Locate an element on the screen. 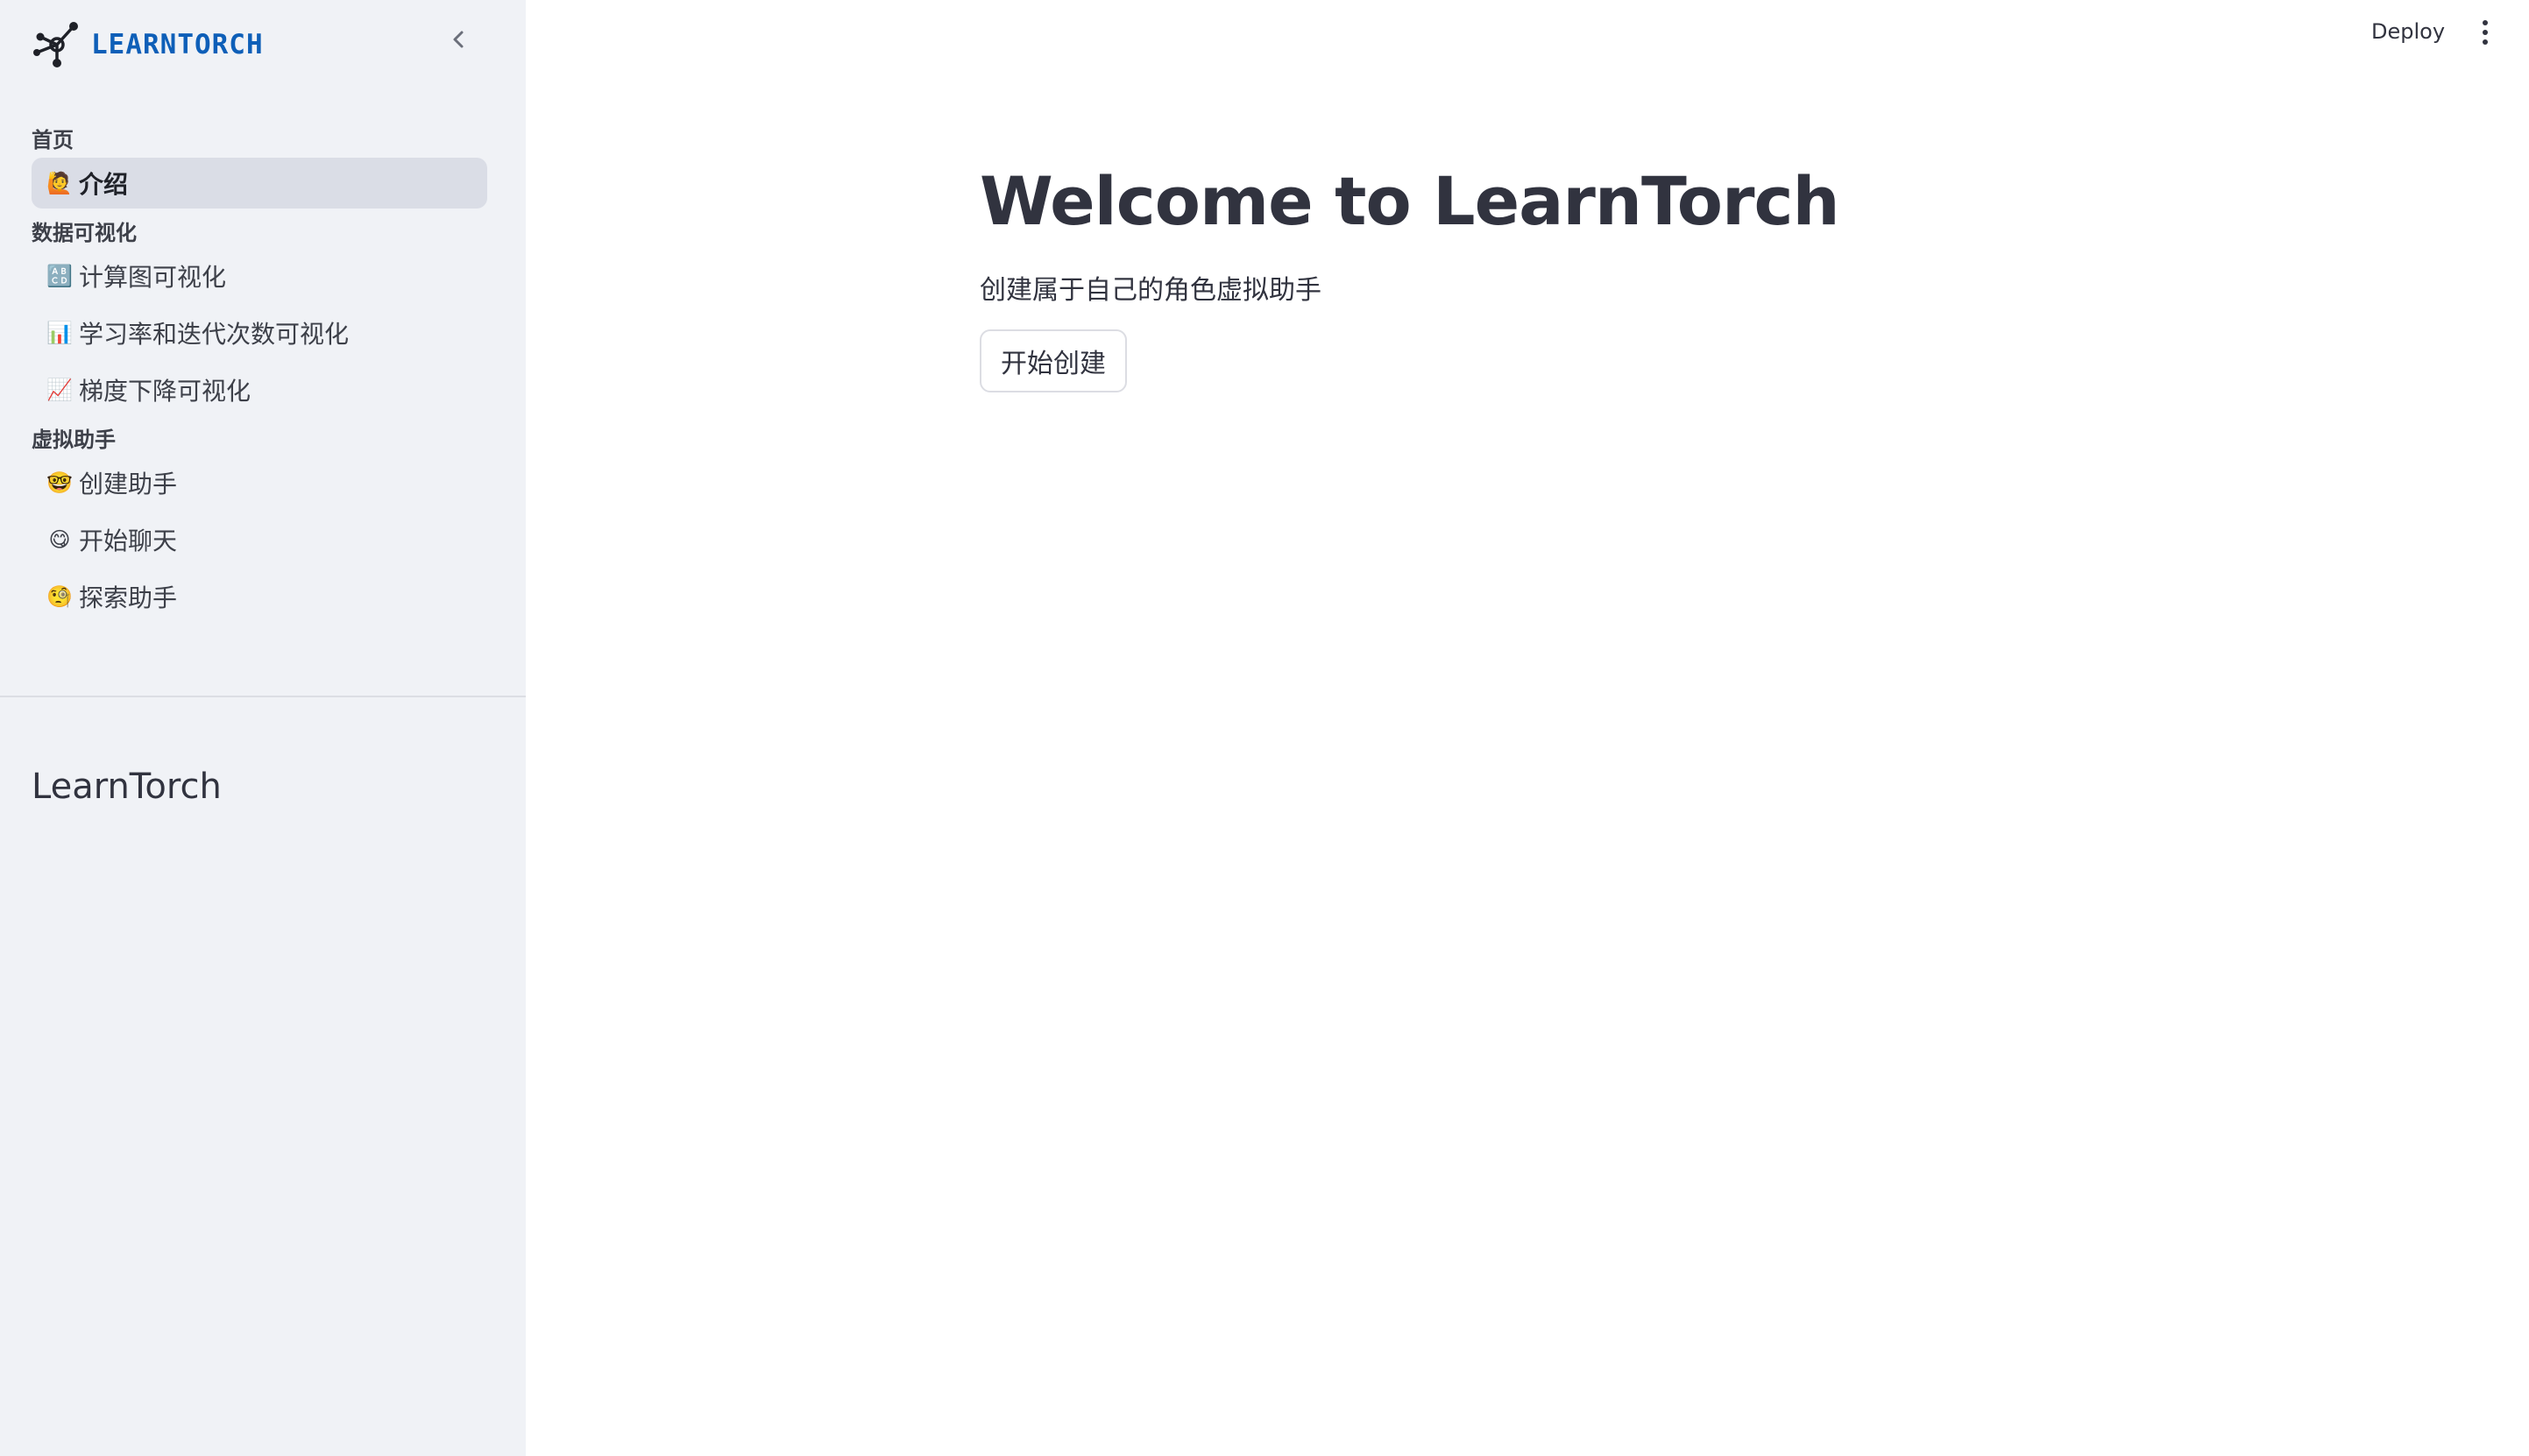  sidebar-item-gradient-descent: 📈 梯度下降可视化 is located at coordinates (259, 389).